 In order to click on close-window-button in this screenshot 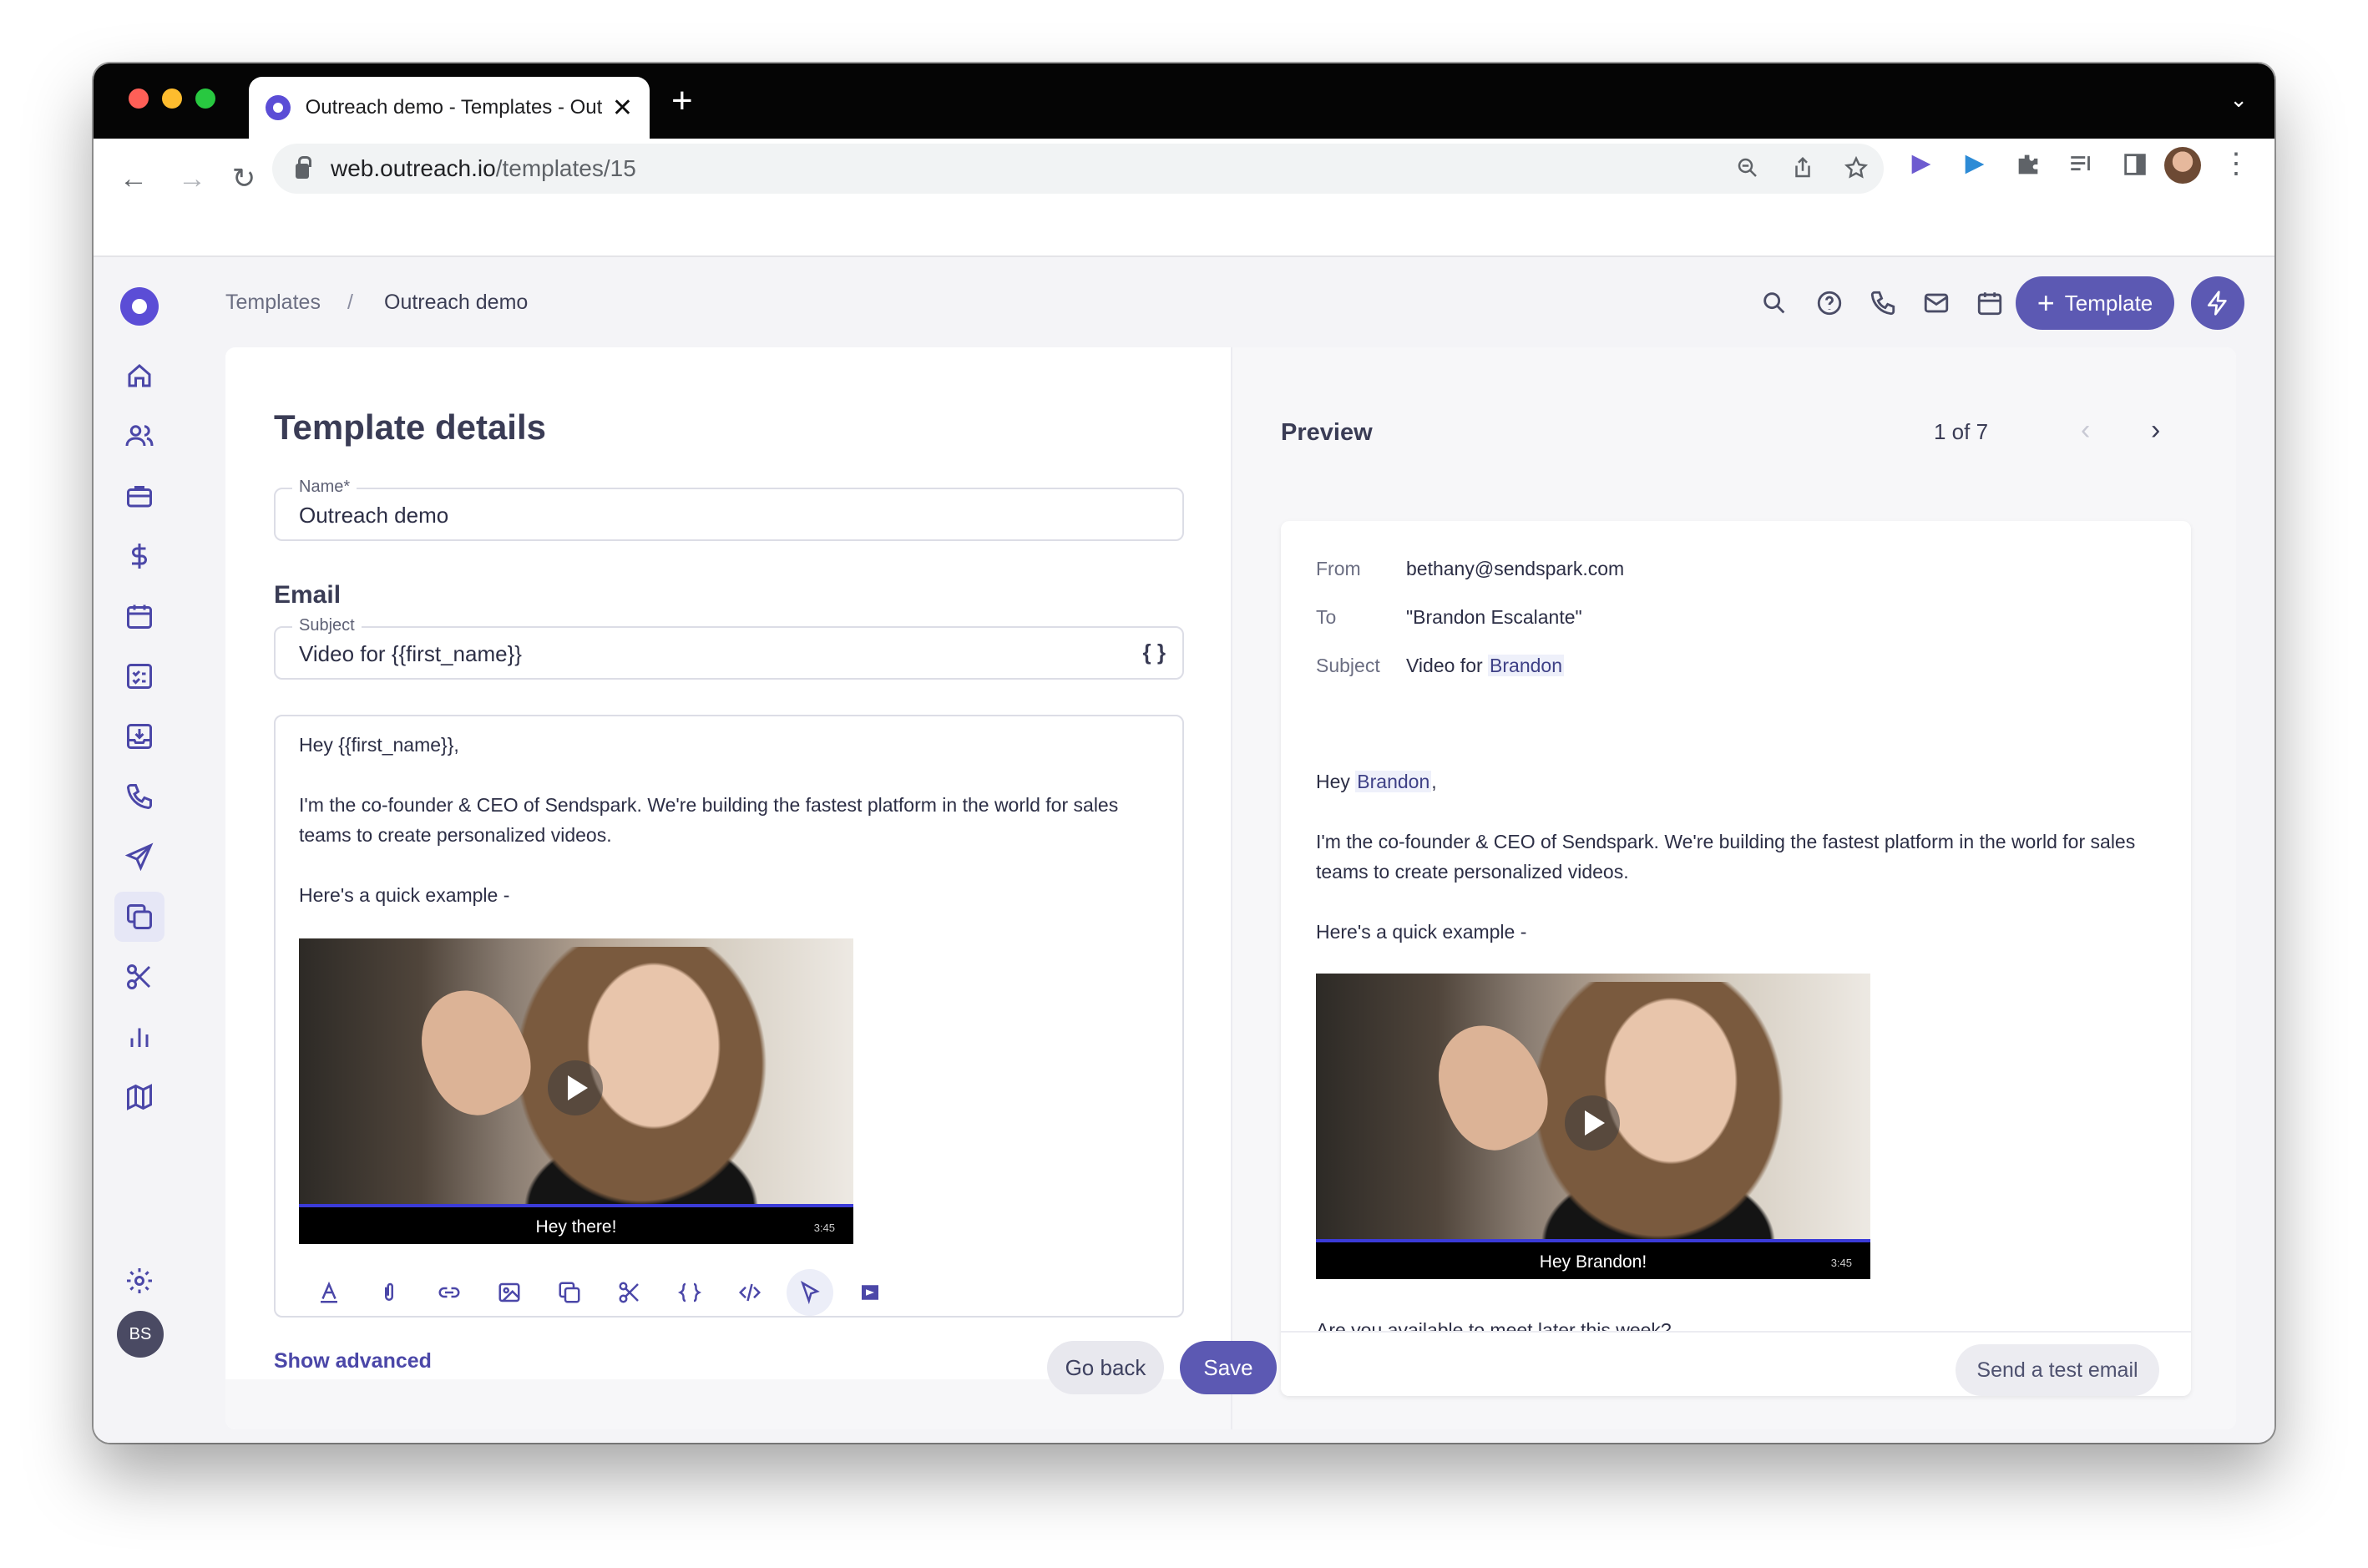, I will do `click(139, 99)`.